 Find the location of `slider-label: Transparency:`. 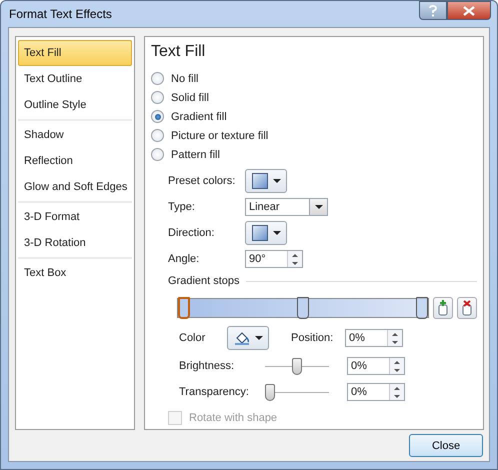

slider-label: Transparency: is located at coordinates (214, 392).